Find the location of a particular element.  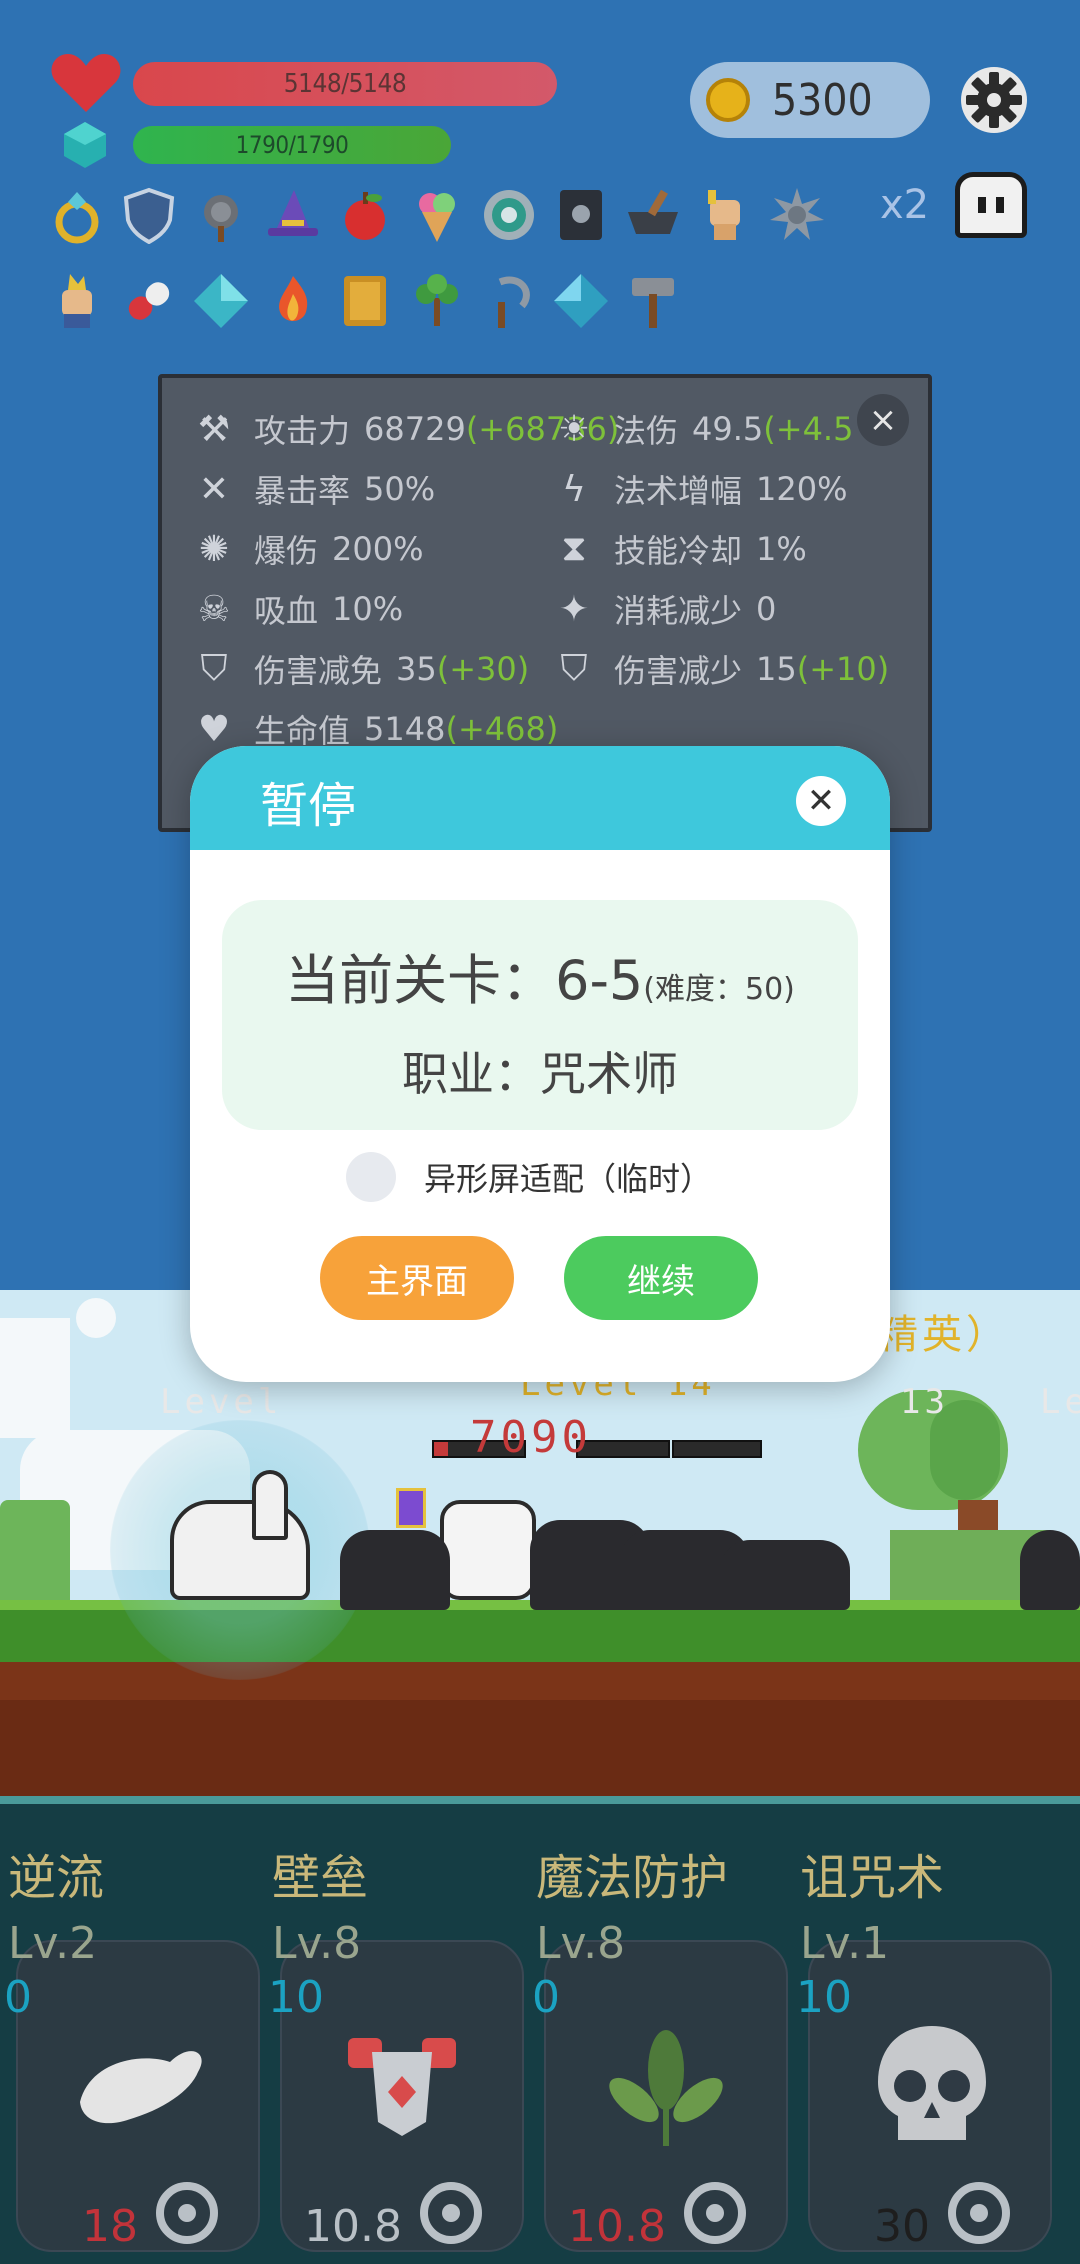

home-button: 主界面 is located at coordinates (417, 1278).